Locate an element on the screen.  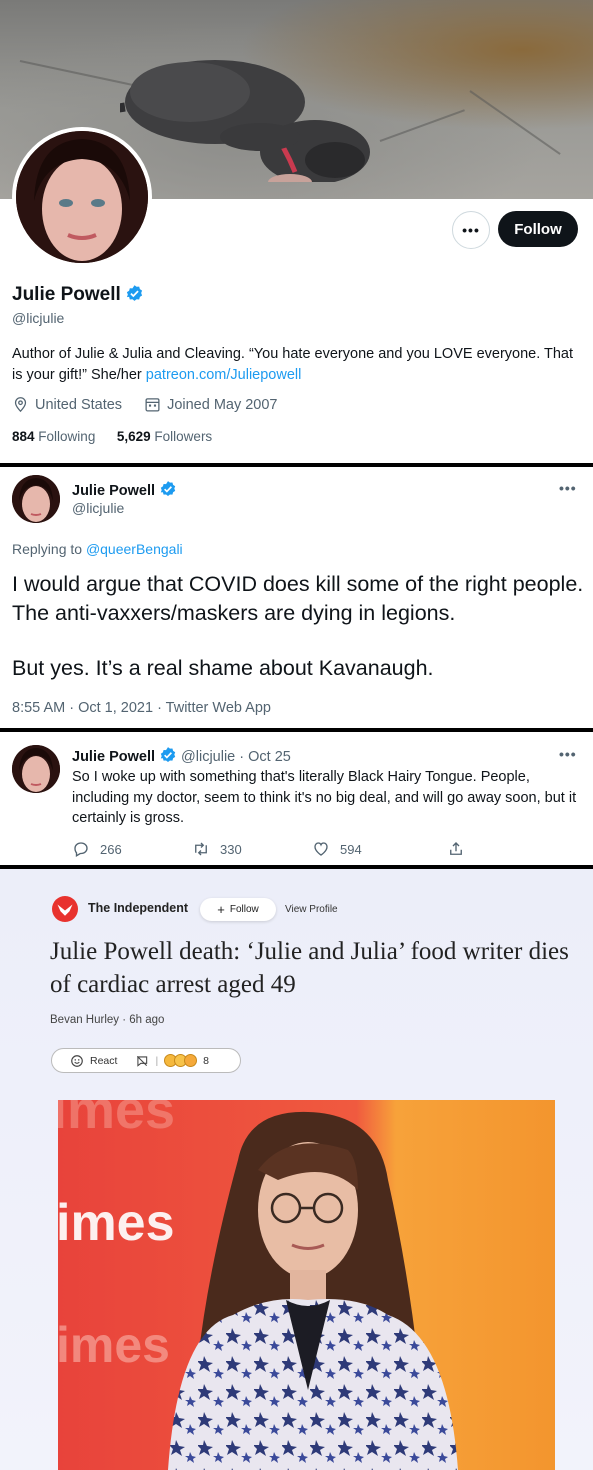
reaction-bar: React | 8 is located at coordinates (146, 1060).